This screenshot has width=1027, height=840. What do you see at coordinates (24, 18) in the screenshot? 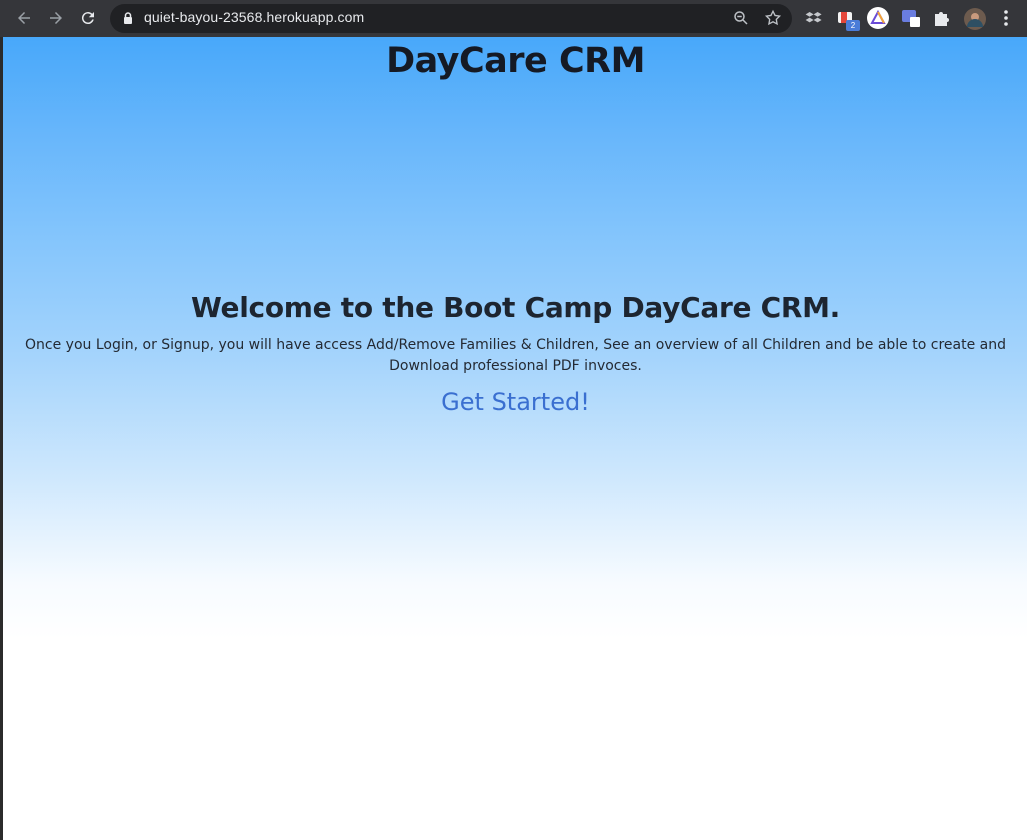
I see `back-icon` at bounding box center [24, 18].